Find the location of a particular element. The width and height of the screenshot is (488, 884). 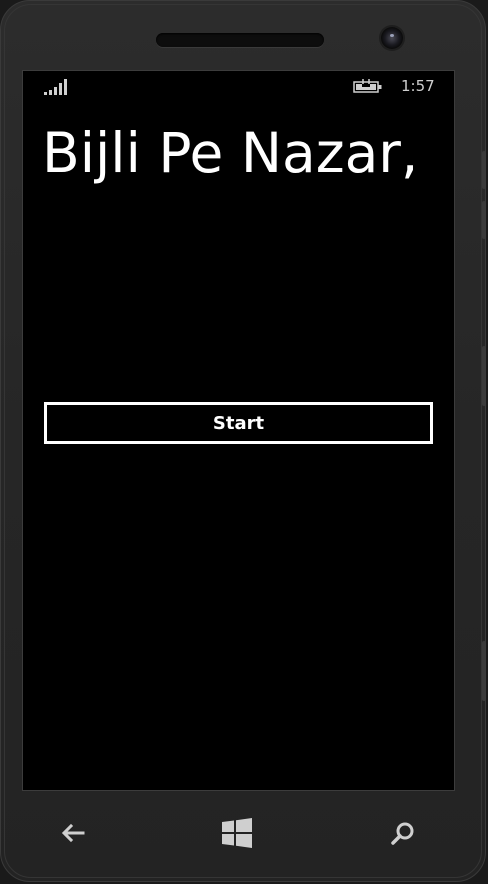

hardware-nav-bar is located at coordinates (244, 833).